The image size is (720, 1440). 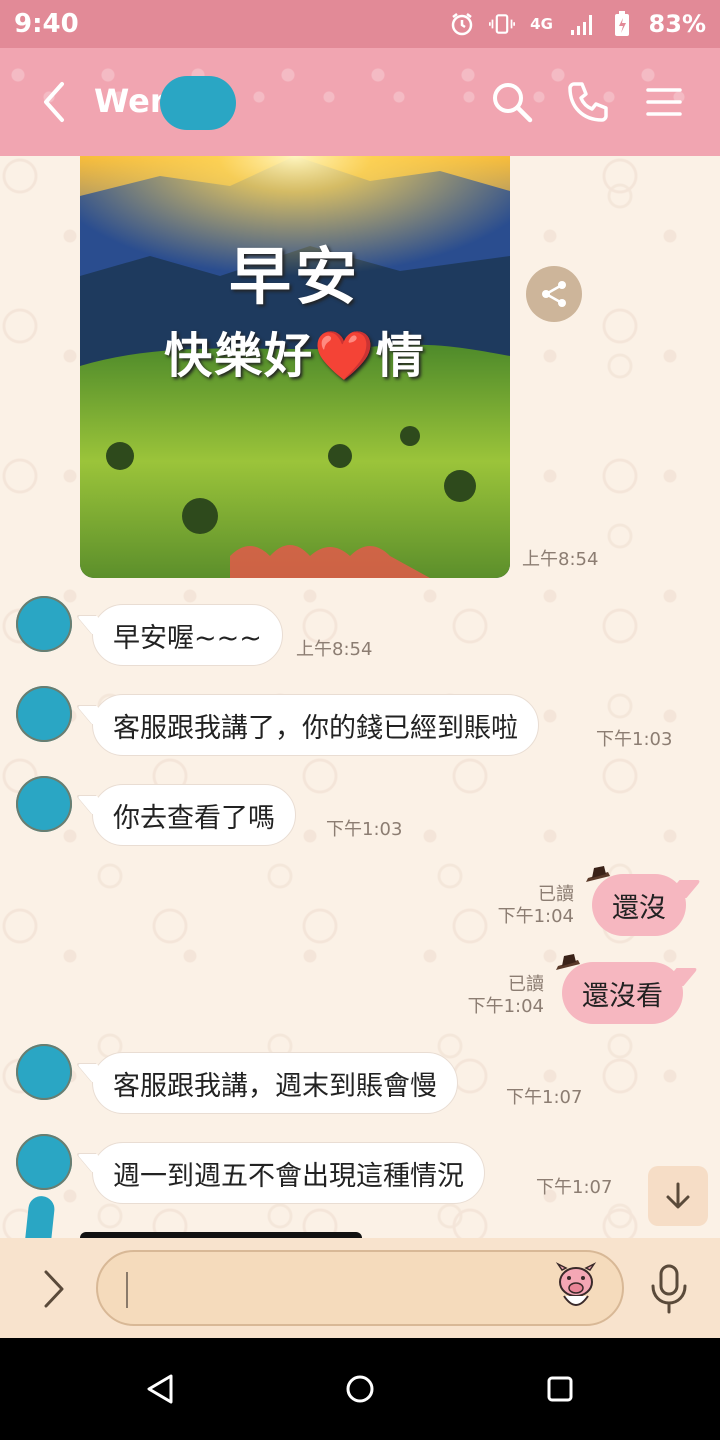 I want to click on voice-button, so click(x=669, y=1288).